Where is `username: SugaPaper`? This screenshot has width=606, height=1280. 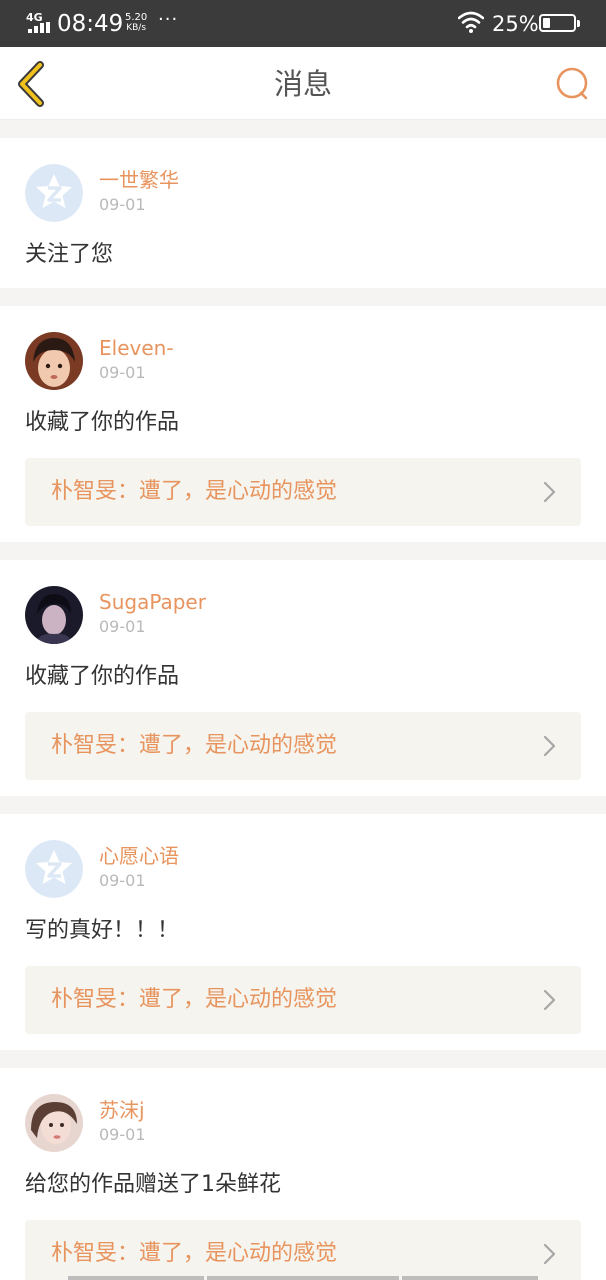
username: SugaPaper is located at coordinates (152, 602).